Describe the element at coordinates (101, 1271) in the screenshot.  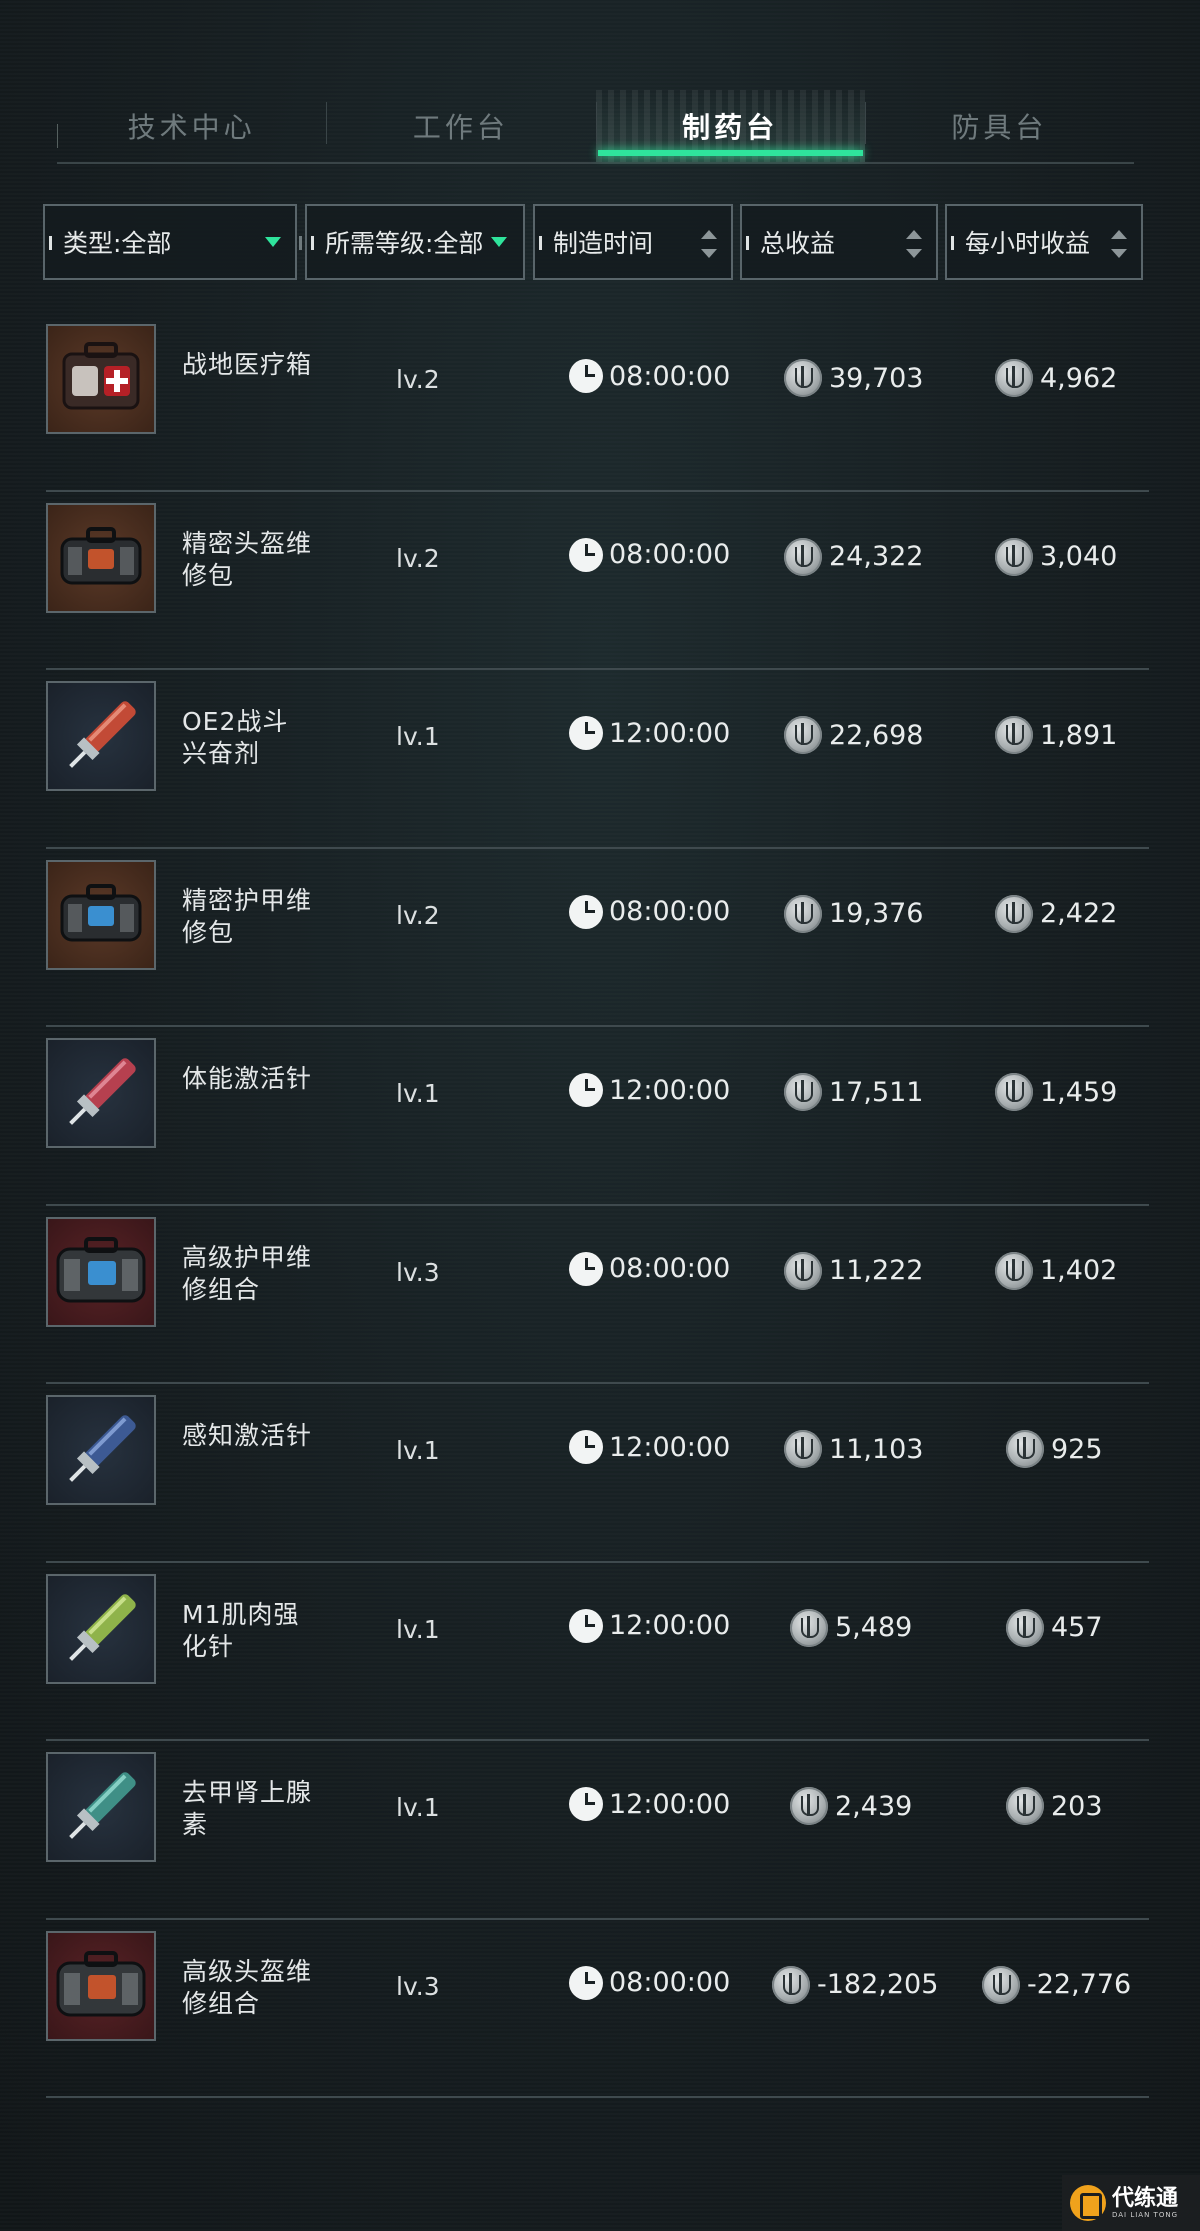
I see `armor-repair-set-icon` at that location.